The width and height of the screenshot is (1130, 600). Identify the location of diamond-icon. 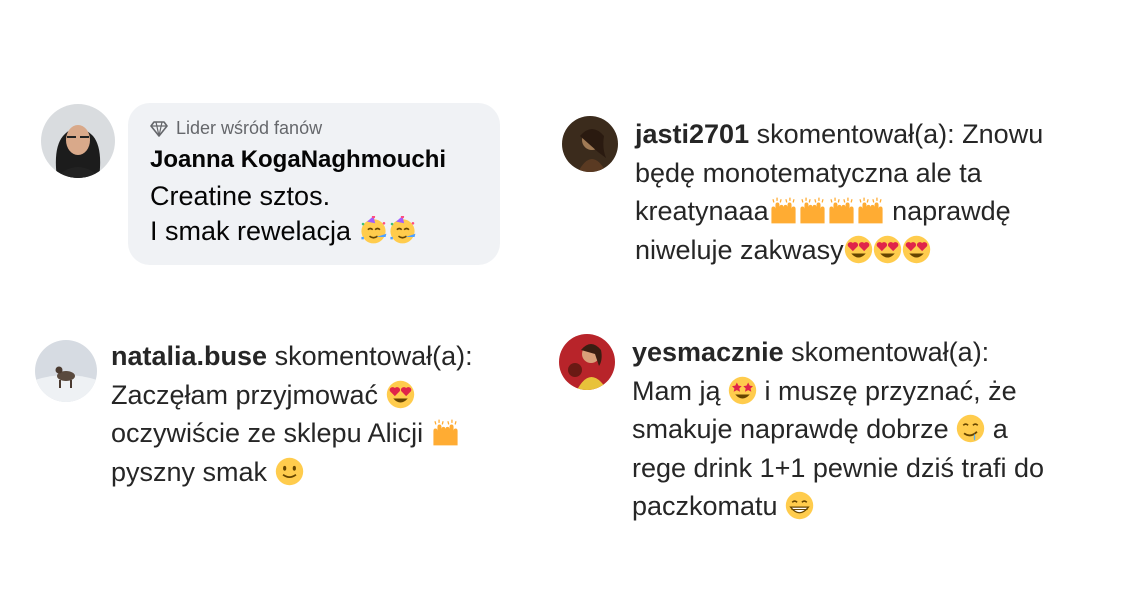
(159, 128).